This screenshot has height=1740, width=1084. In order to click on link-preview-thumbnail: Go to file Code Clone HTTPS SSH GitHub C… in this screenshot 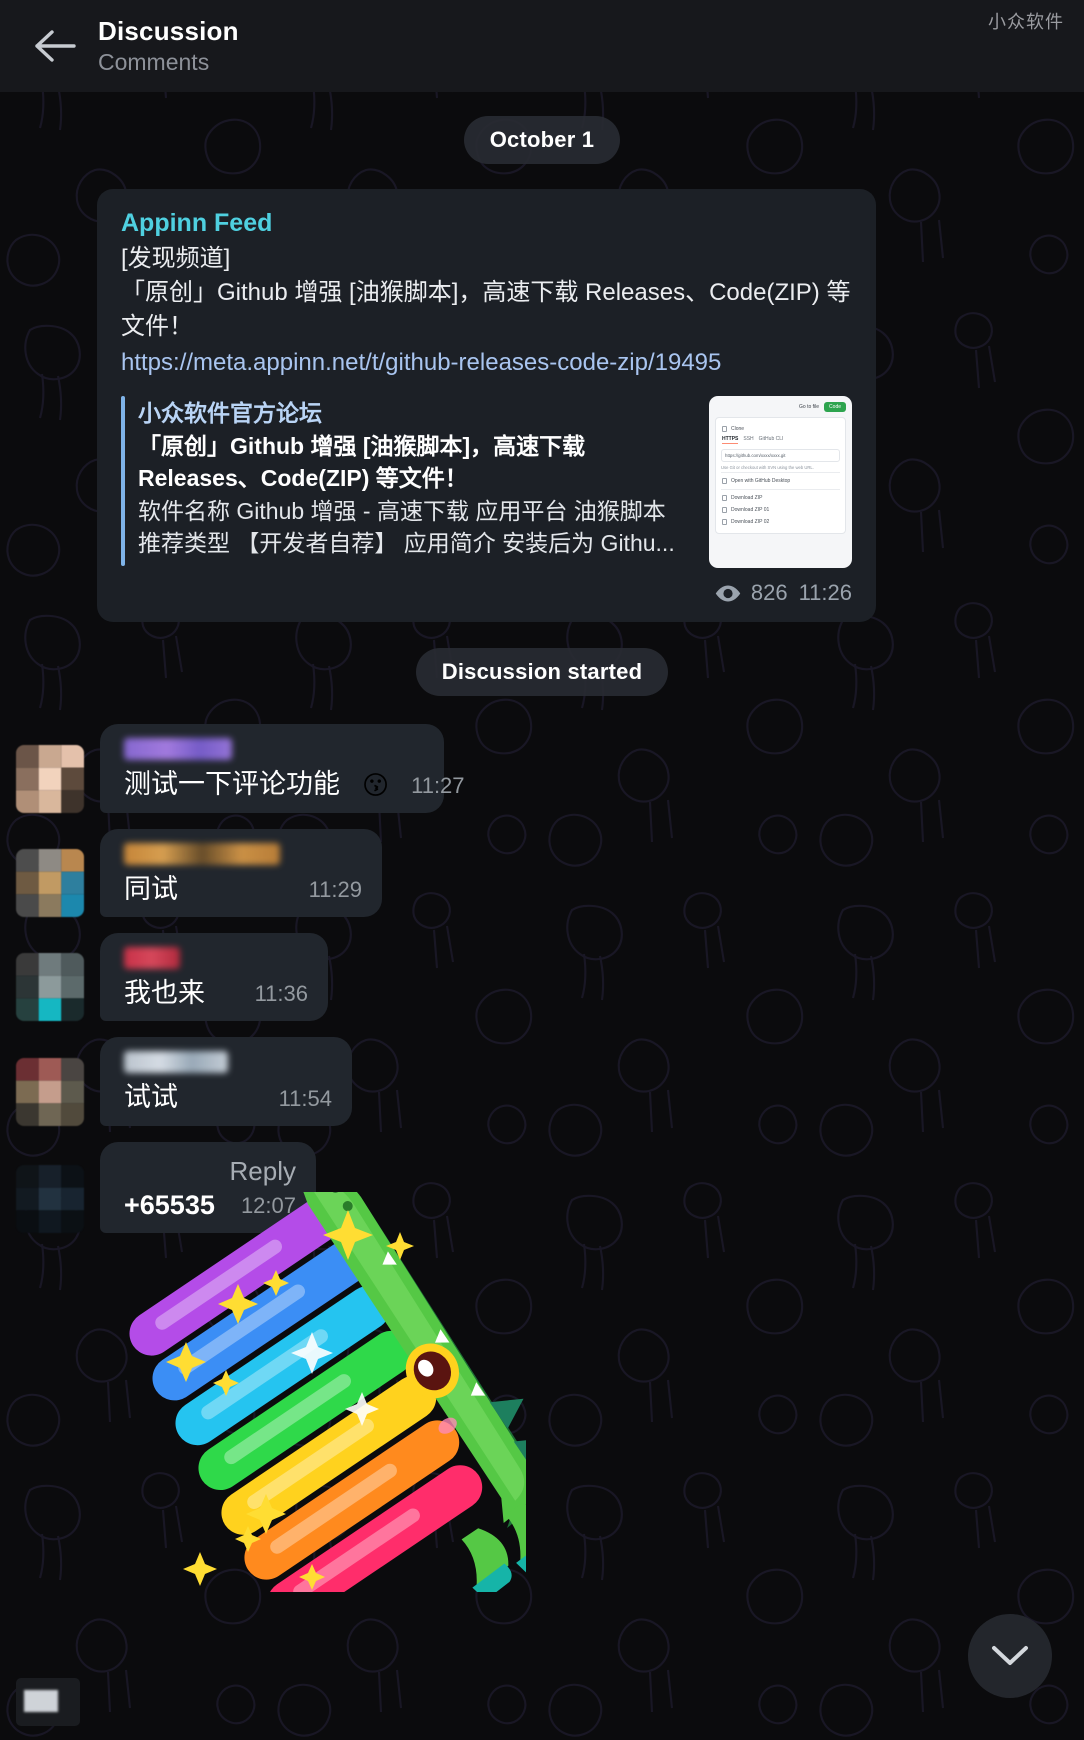, I will do `click(780, 482)`.